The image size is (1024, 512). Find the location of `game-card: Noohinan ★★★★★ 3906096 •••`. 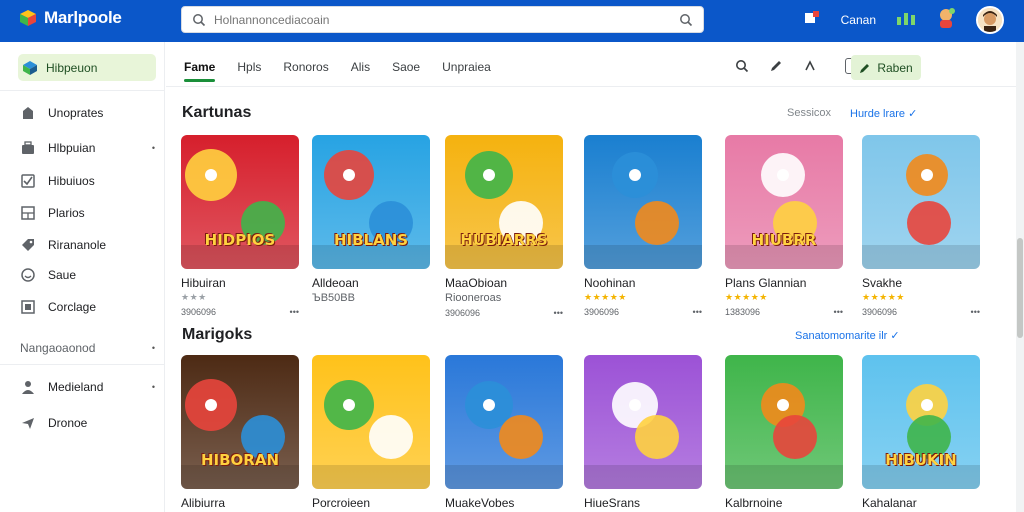

game-card: Noohinan ★★★★★ 3906096 ••• is located at coordinates (643, 226).